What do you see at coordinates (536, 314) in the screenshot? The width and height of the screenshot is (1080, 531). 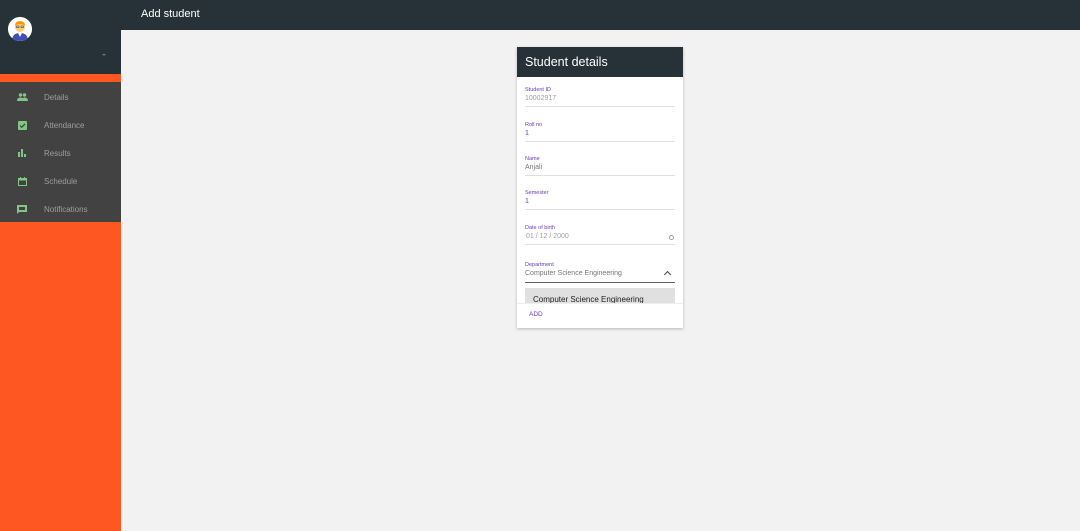 I see `add-button: ADD` at bounding box center [536, 314].